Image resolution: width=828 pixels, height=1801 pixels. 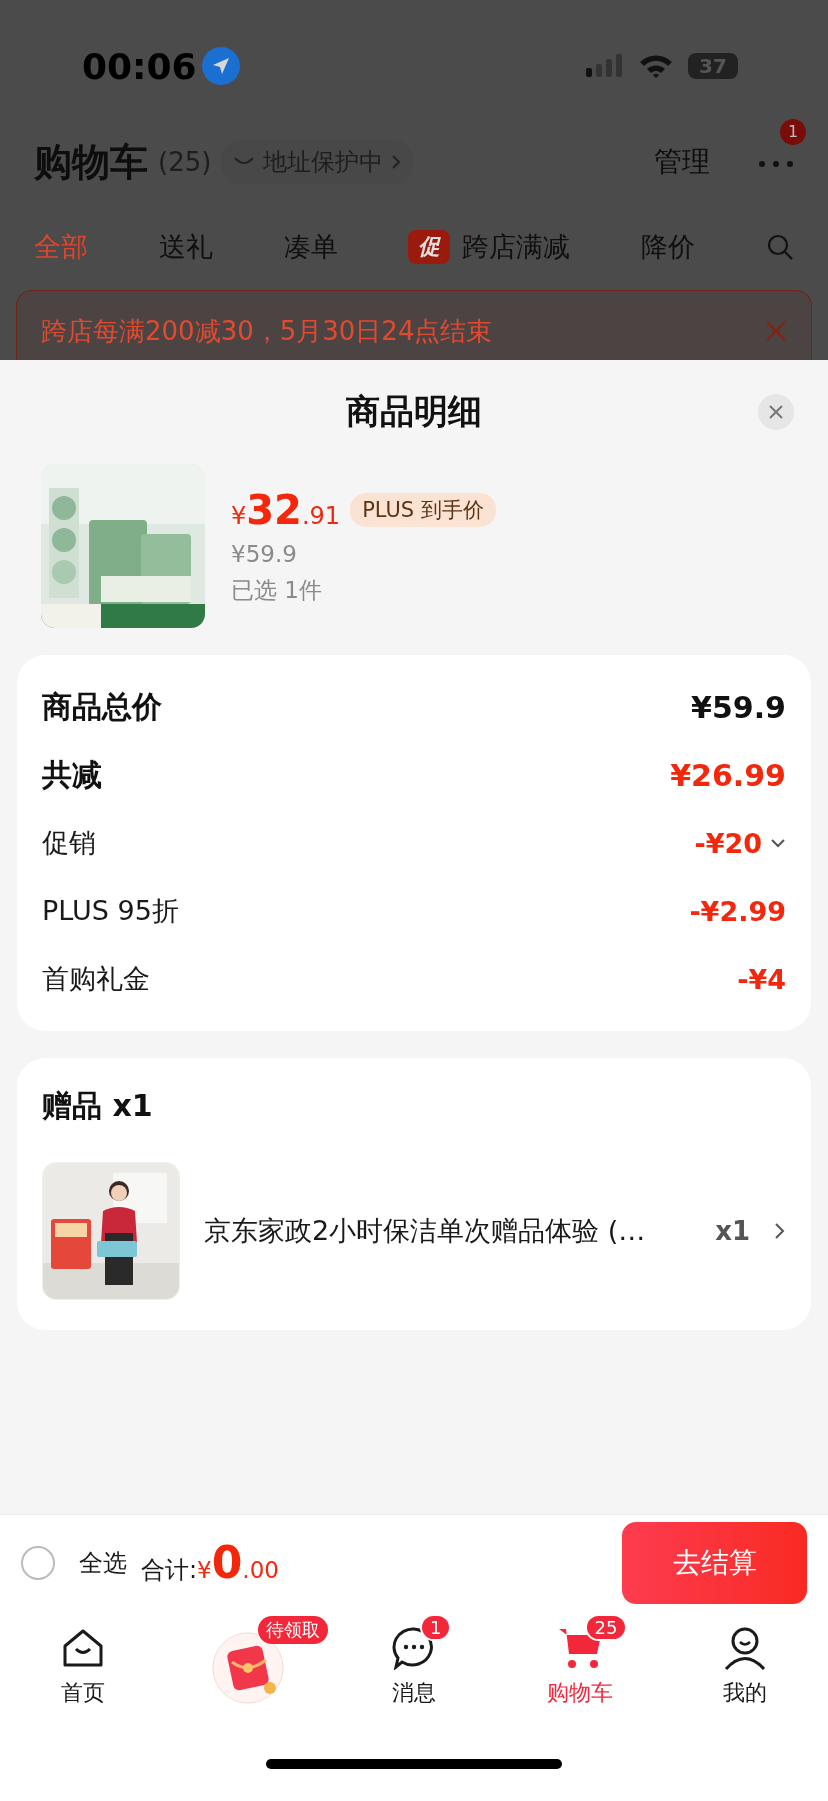 I want to click on summary-label: 商品总价, so click(x=102, y=706).